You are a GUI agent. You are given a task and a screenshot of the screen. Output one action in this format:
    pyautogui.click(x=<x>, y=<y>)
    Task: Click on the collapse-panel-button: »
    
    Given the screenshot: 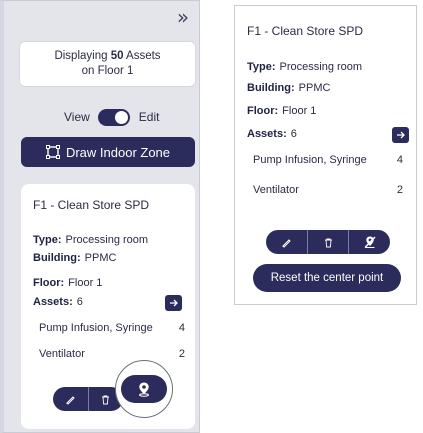 What is the action you would take?
    pyautogui.click(x=183, y=18)
    